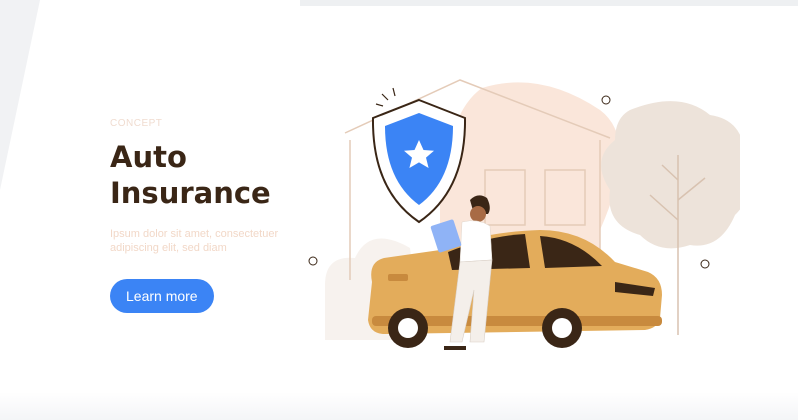 Image resolution: width=798 pixels, height=420 pixels. What do you see at coordinates (136, 123) in the screenshot?
I see `eyebrow-label: CONCEPT` at bounding box center [136, 123].